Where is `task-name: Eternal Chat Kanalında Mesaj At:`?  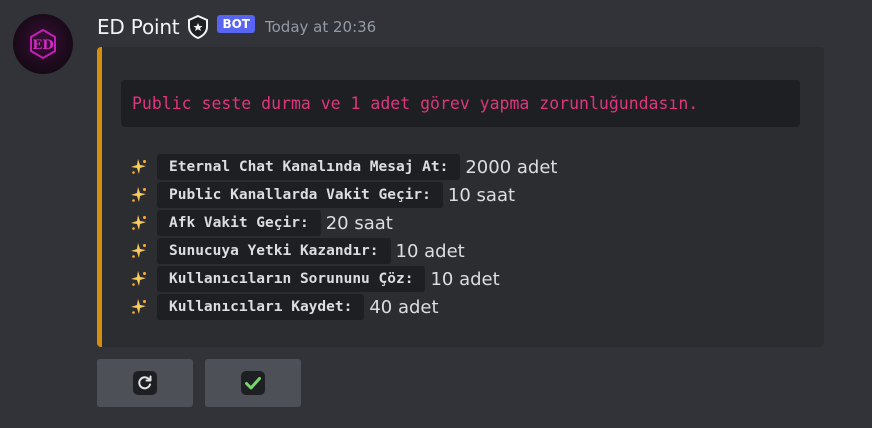
task-name: Eternal Chat Kanalında Mesaj At: is located at coordinates (309, 167).